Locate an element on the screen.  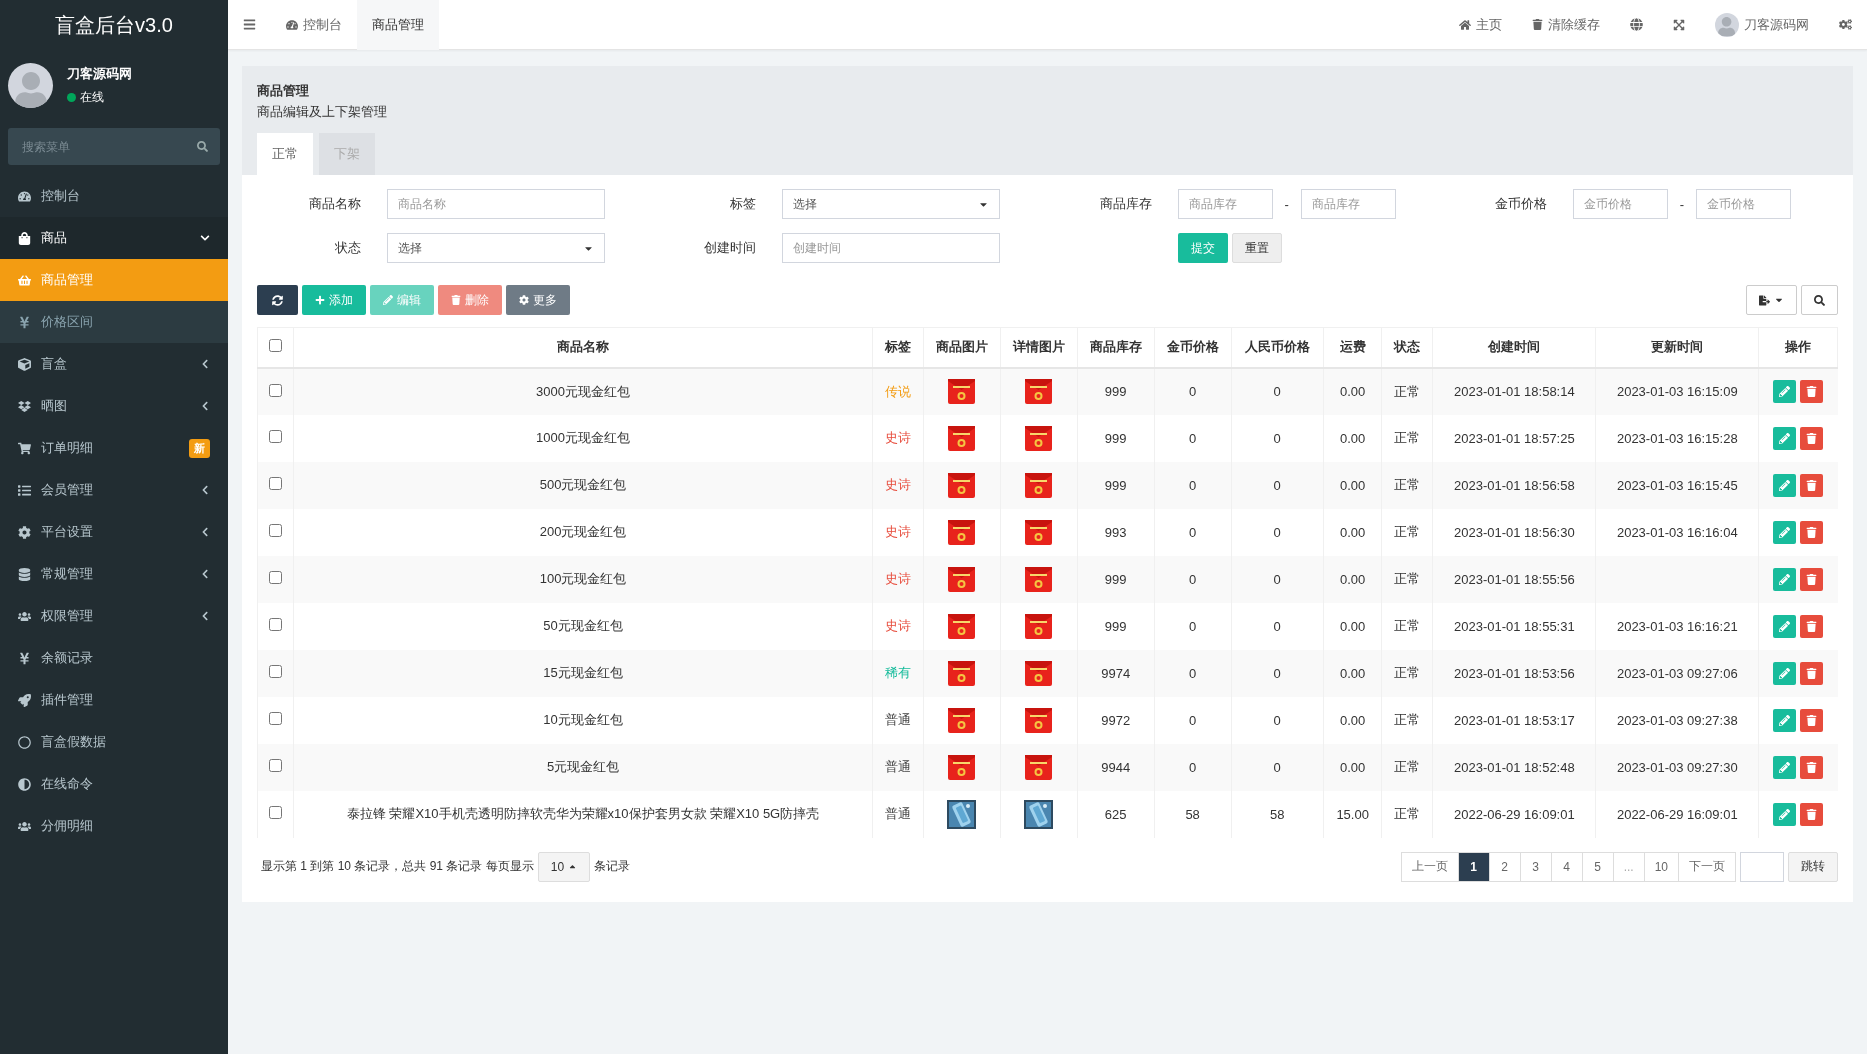
input-field: 商品名称 is located at coordinates (496, 204).